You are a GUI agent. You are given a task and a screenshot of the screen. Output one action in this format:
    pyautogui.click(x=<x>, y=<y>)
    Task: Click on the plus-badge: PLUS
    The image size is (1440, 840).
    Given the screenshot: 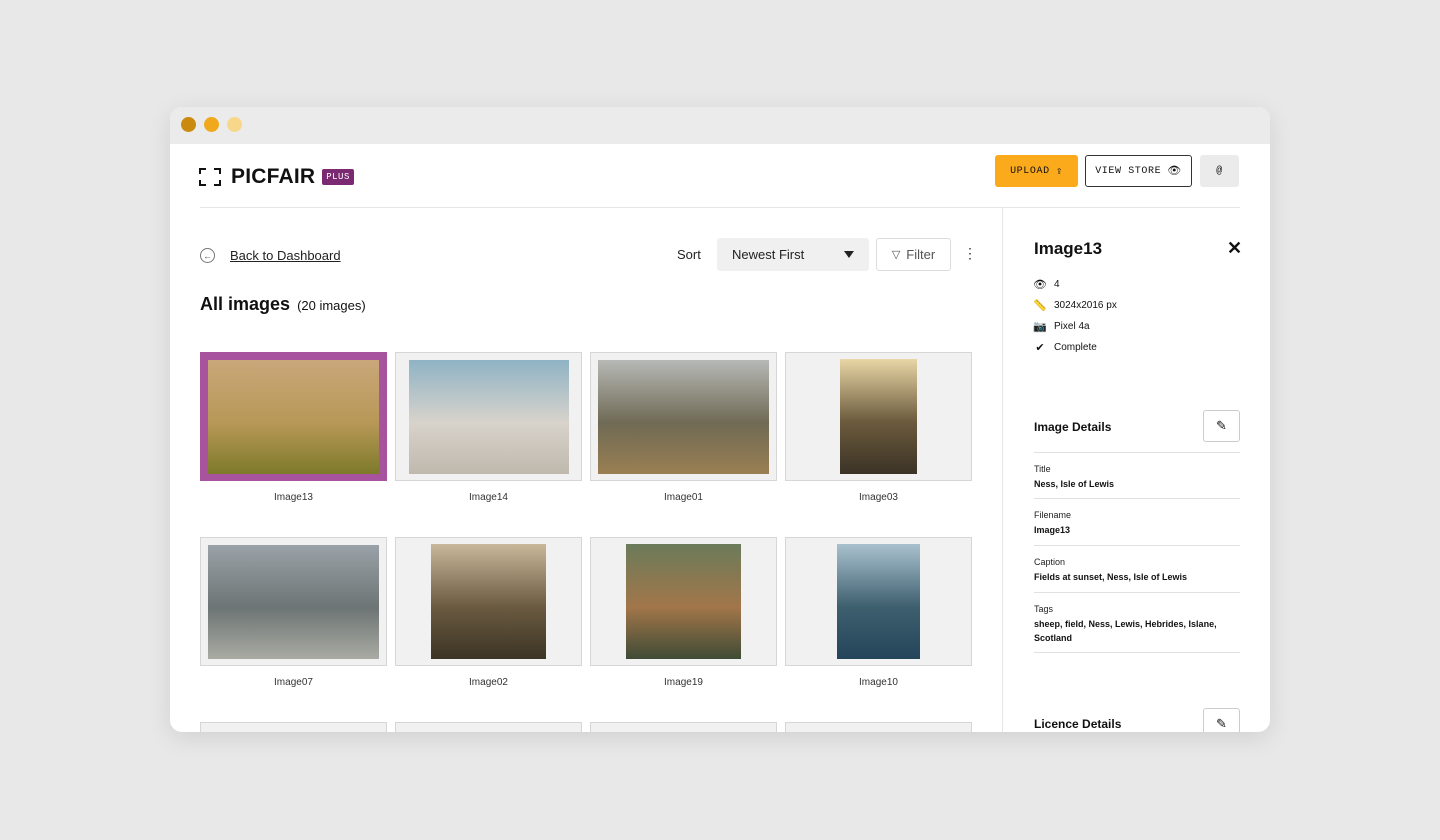 What is the action you would take?
    pyautogui.click(x=338, y=177)
    